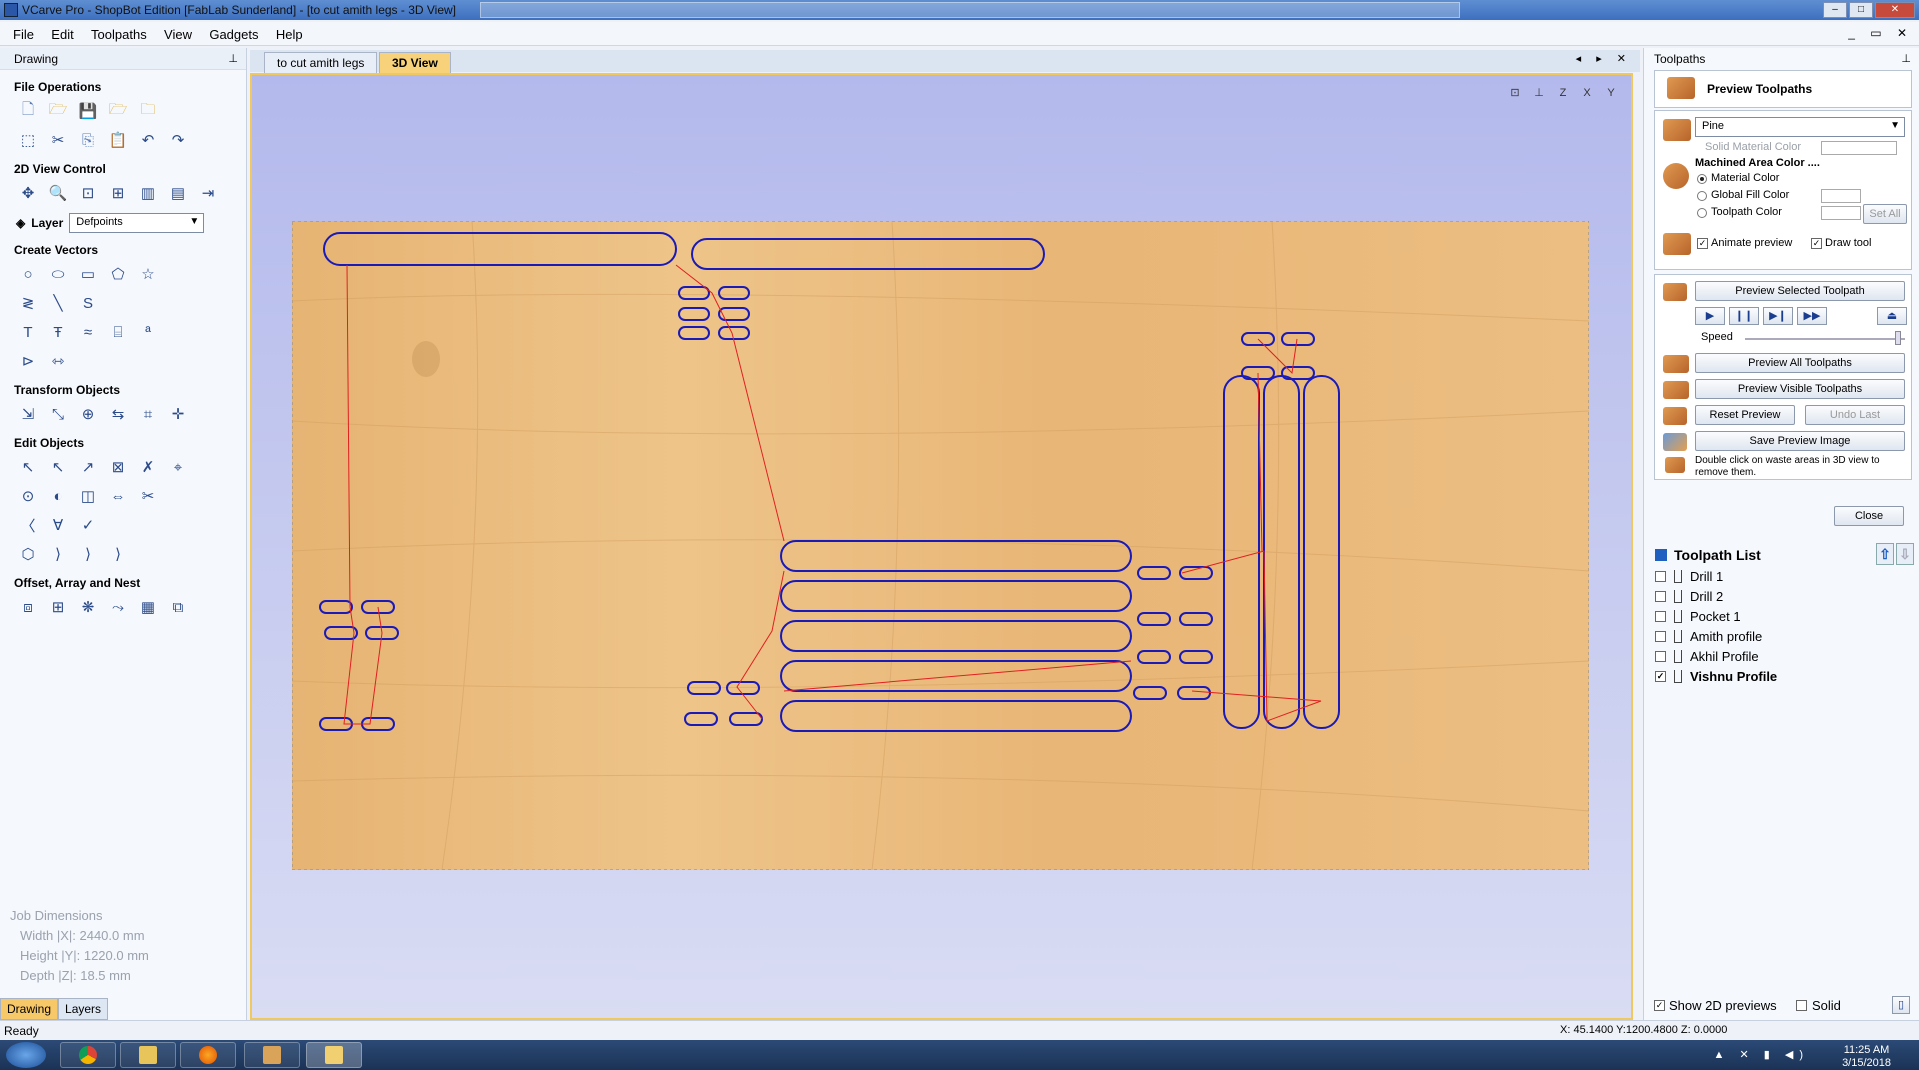 This screenshot has width=1919, height=1070. I want to click on circle-icon: ○, so click(28, 274).